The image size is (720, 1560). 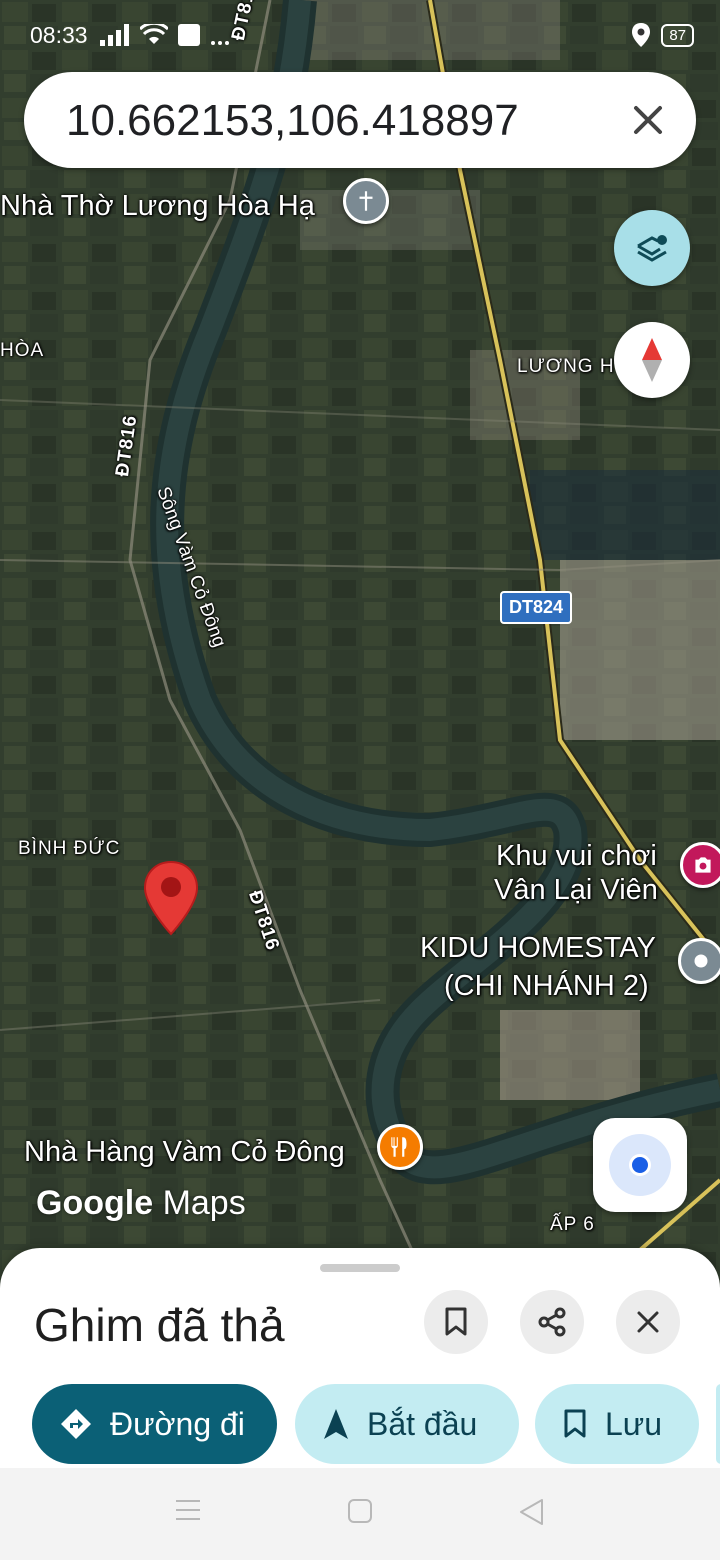 I want to click on dropped-pin-icon, so click(x=171, y=898).